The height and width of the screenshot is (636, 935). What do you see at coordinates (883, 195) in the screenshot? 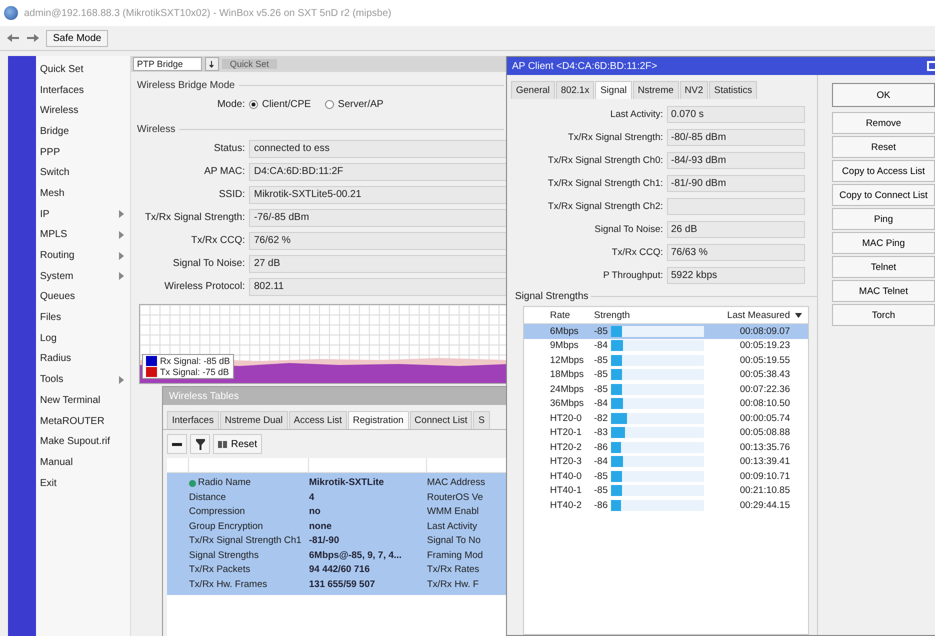
I see `action-button: Copy to Connect List` at bounding box center [883, 195].